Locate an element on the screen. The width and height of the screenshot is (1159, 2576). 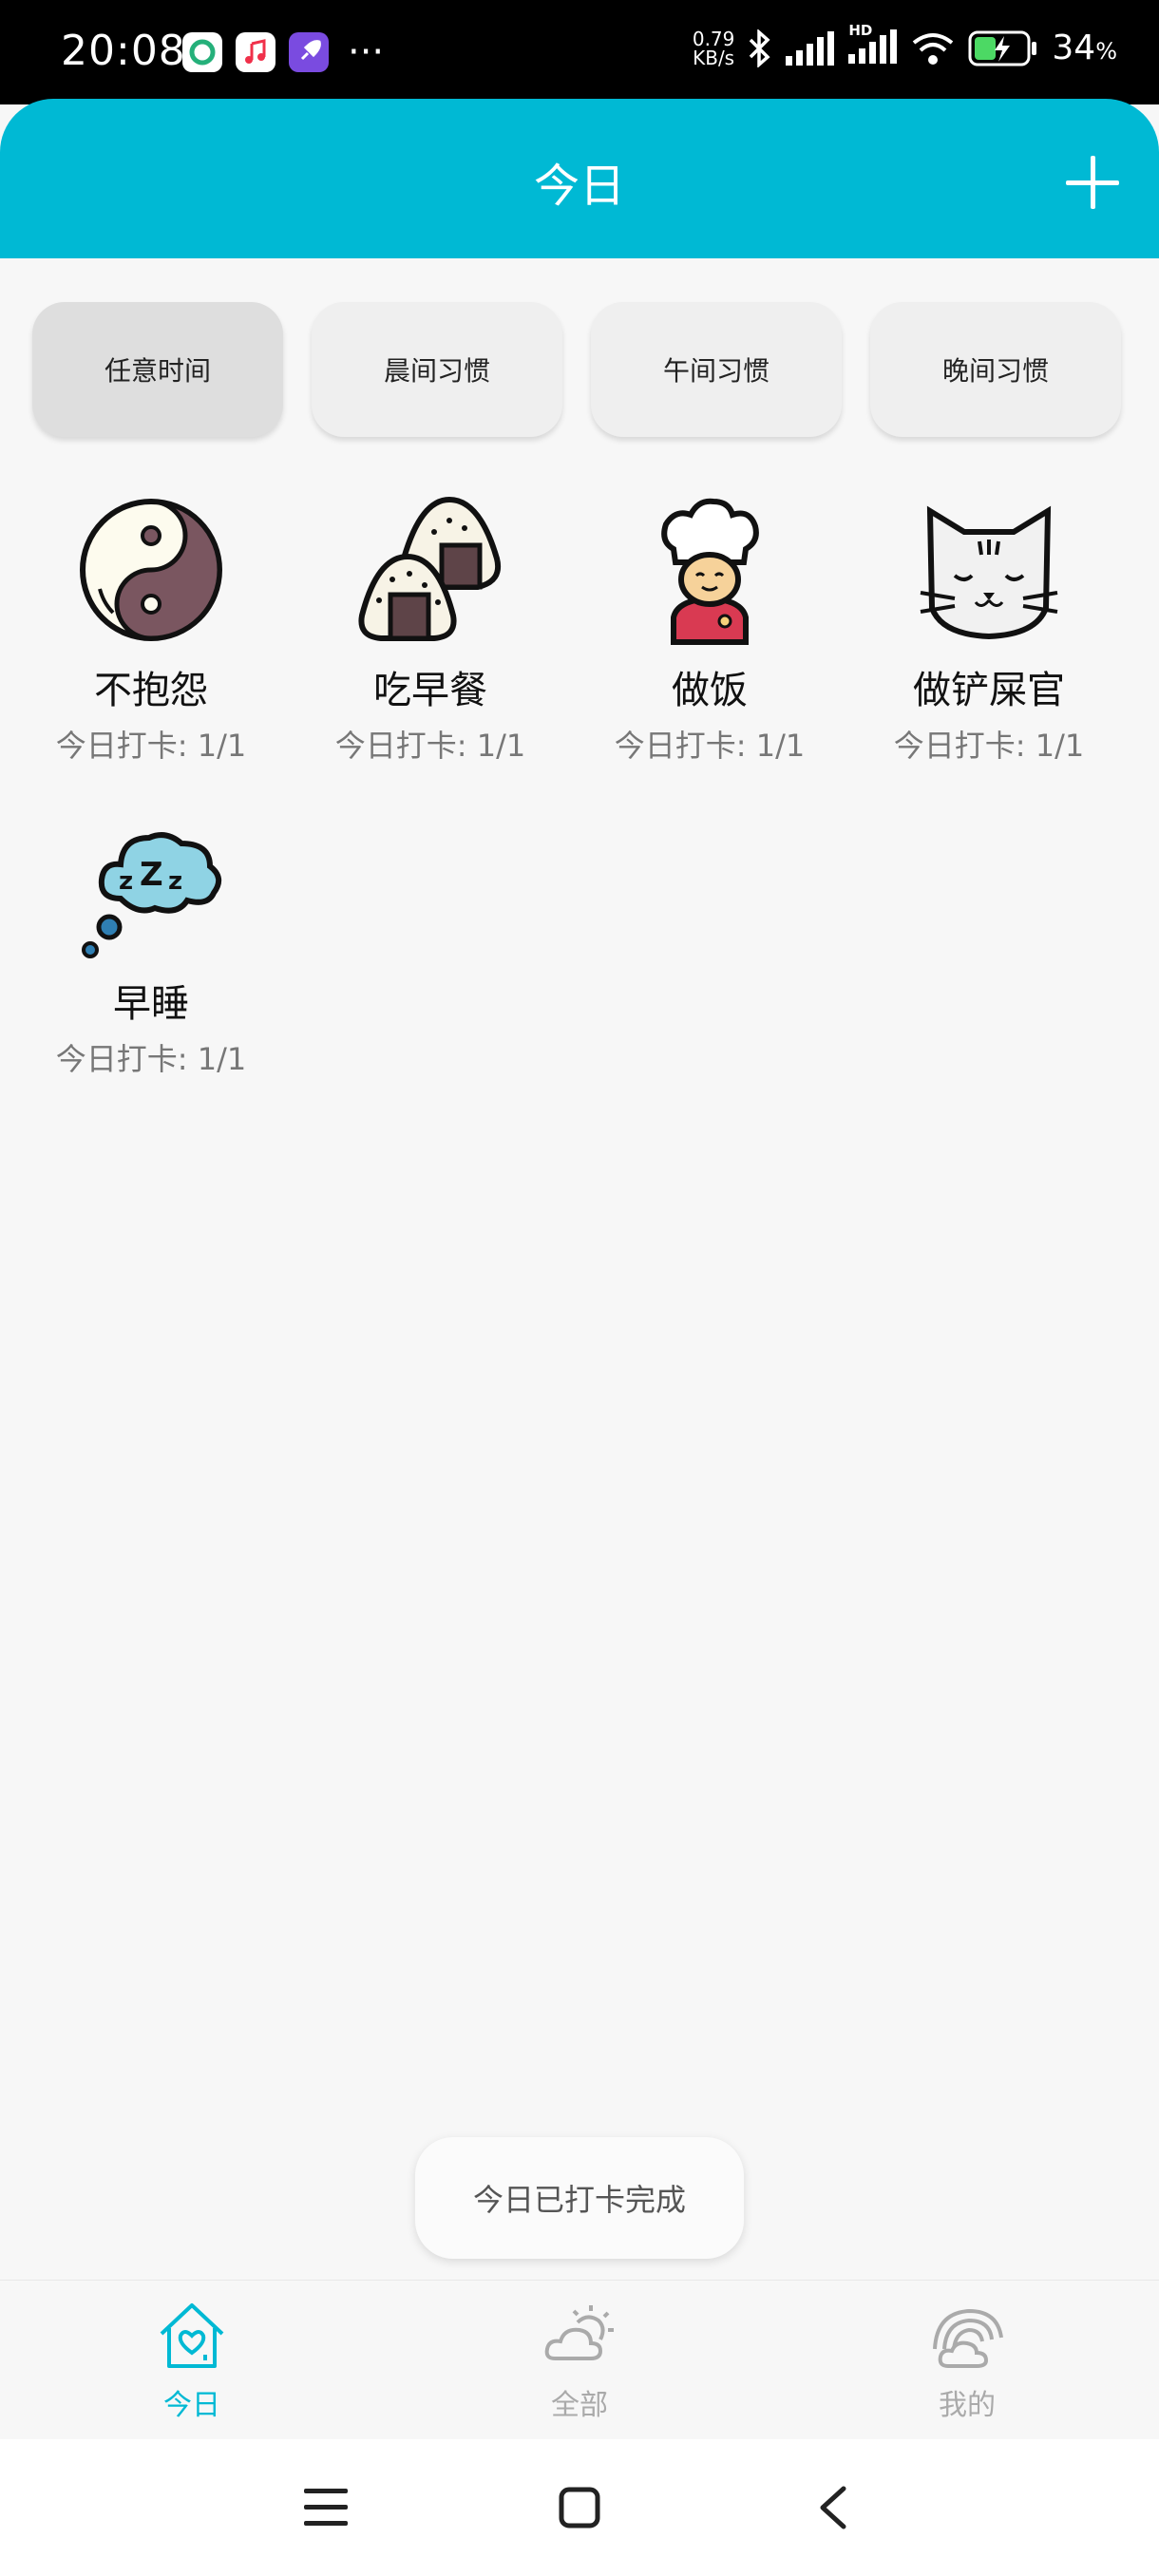
status-bar: 20:08 ··· 0.79 KB/s HD 34 % is located at coordinates (579, 52).